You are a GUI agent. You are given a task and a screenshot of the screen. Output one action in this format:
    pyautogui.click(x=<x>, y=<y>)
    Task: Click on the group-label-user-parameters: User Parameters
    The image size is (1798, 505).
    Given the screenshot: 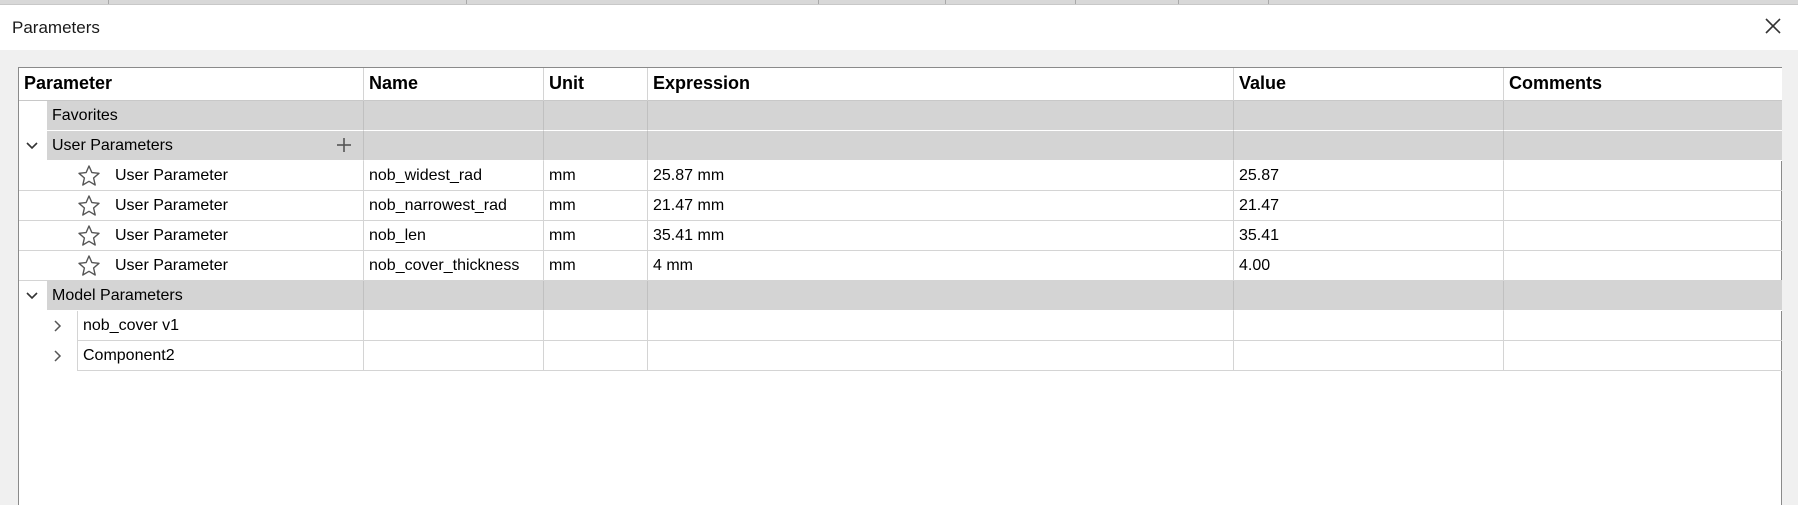 What is the action you would take?
    pyautogui.click(x=112, y=145)
    